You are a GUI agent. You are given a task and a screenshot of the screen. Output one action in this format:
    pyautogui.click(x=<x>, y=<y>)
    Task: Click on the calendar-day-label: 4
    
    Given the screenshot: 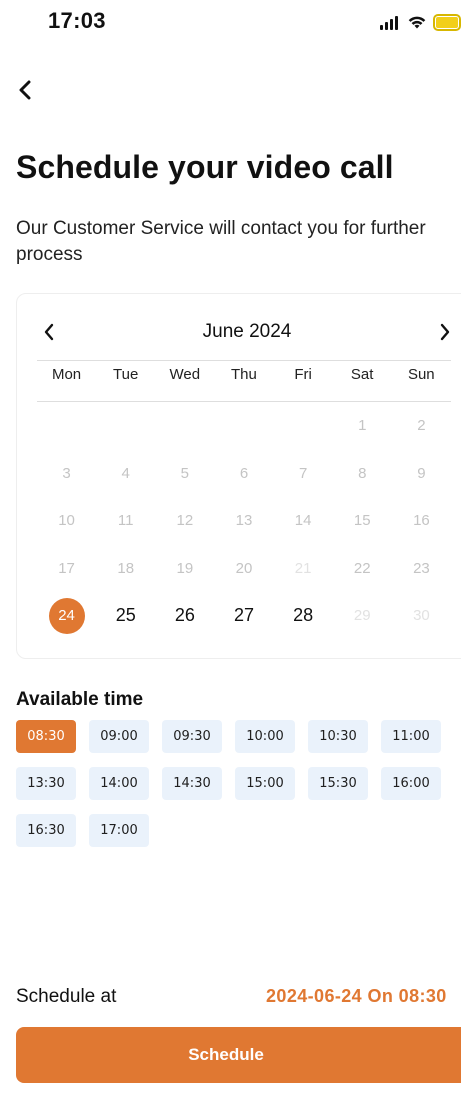 What is the action you would take?
    pyautogui.click(x=125, y=473)
    